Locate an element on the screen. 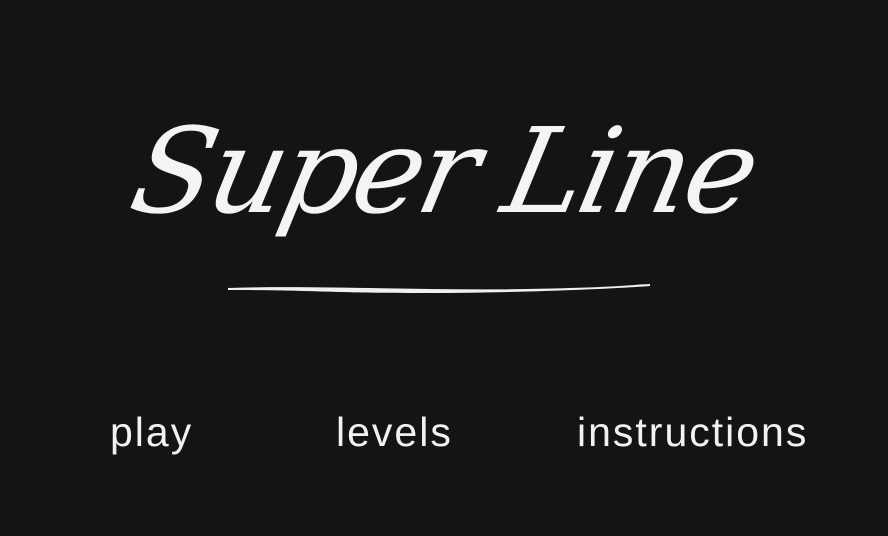 This screenshot has width=888, height=536. levels-button: levels is located at coordinates (394, 432).